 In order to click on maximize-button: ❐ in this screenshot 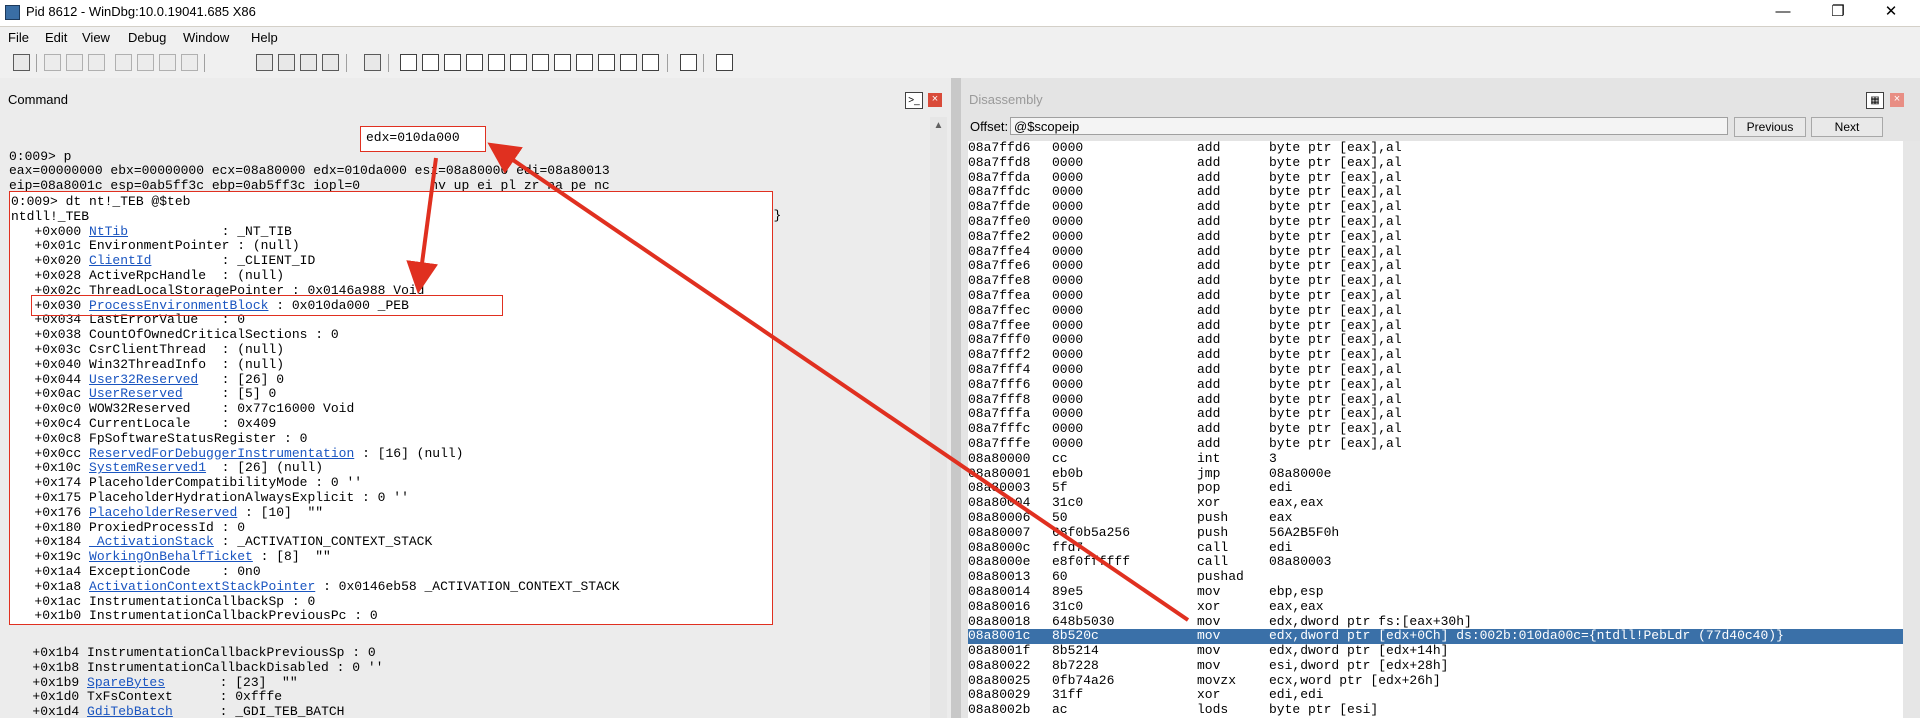, I will do `click(1838, 13)`.